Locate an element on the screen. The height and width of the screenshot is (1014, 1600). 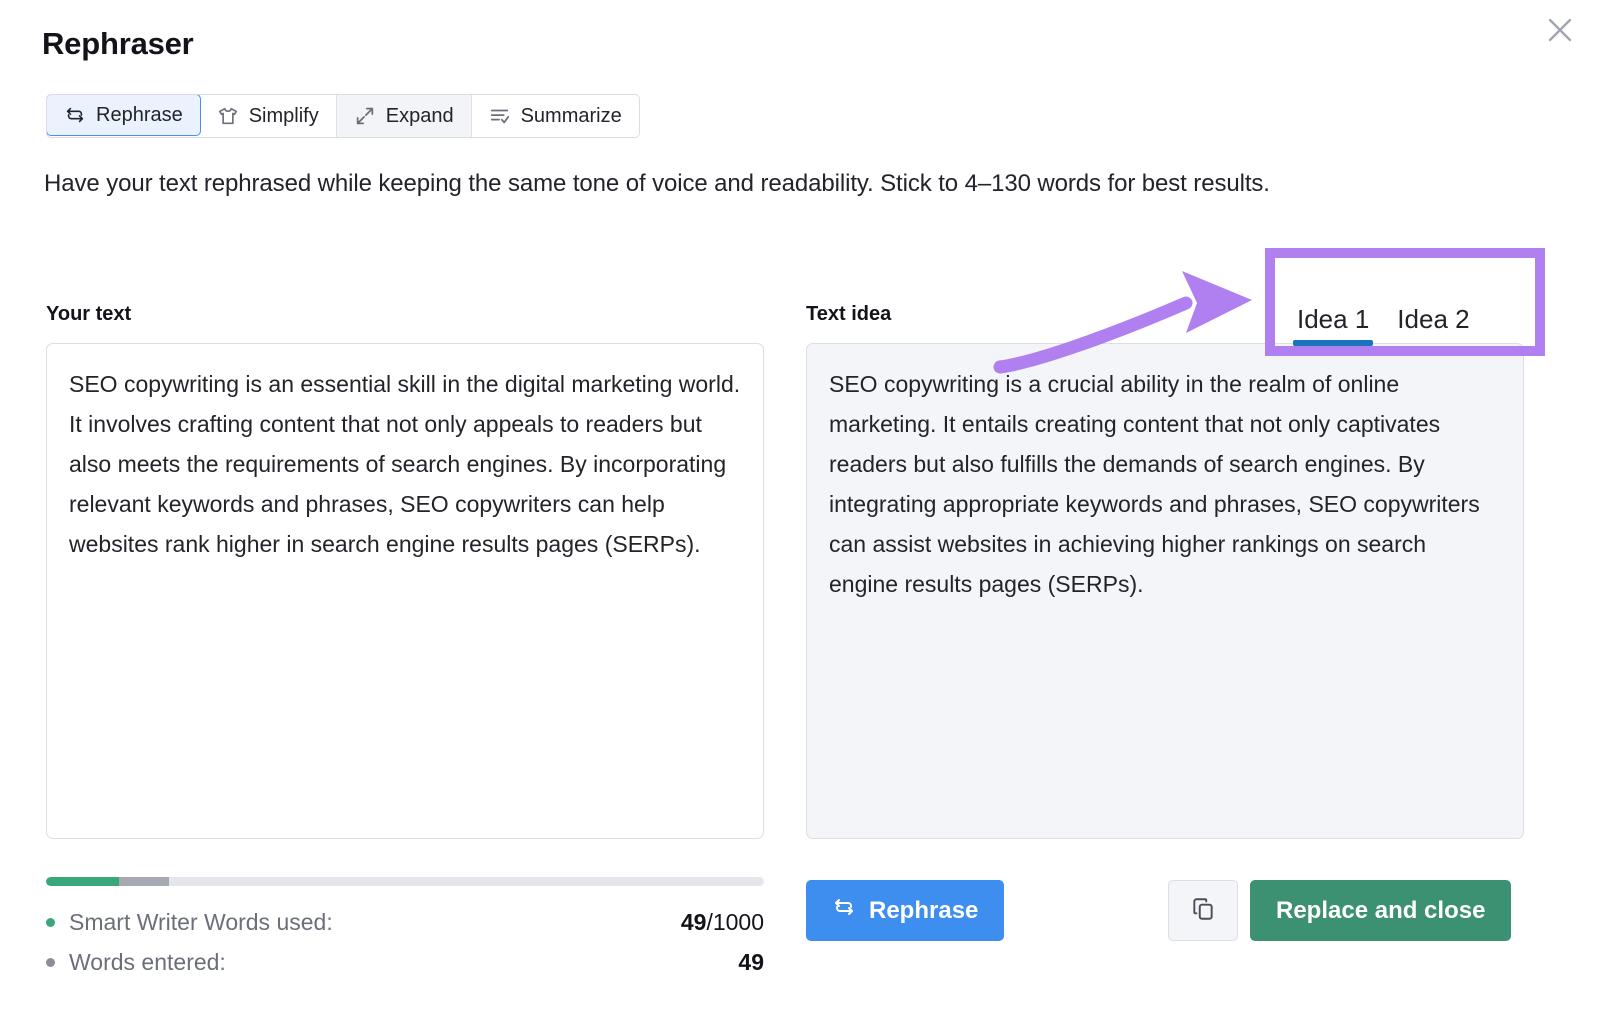
tab-summarize: Summarize is located at coordinates (555, 116).